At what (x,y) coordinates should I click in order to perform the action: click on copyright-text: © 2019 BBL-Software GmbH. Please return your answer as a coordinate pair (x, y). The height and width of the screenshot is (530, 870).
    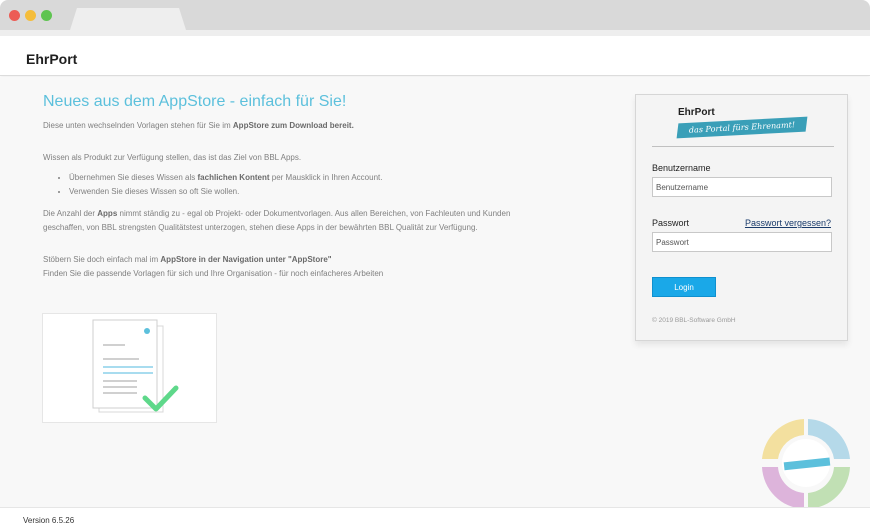
    Looking at the image, I should click on (694, 320).